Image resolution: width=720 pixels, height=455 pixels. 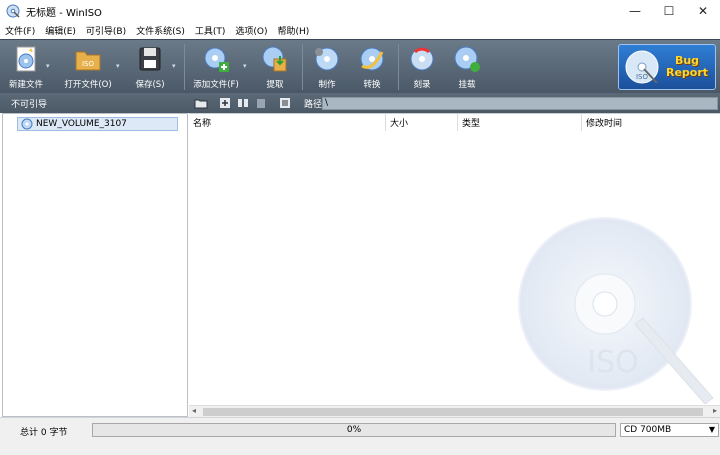 What do you see at coordinates (467, 59) in the screenshot?
I see `mount-disc-icon` at bounding box center [467, 59].